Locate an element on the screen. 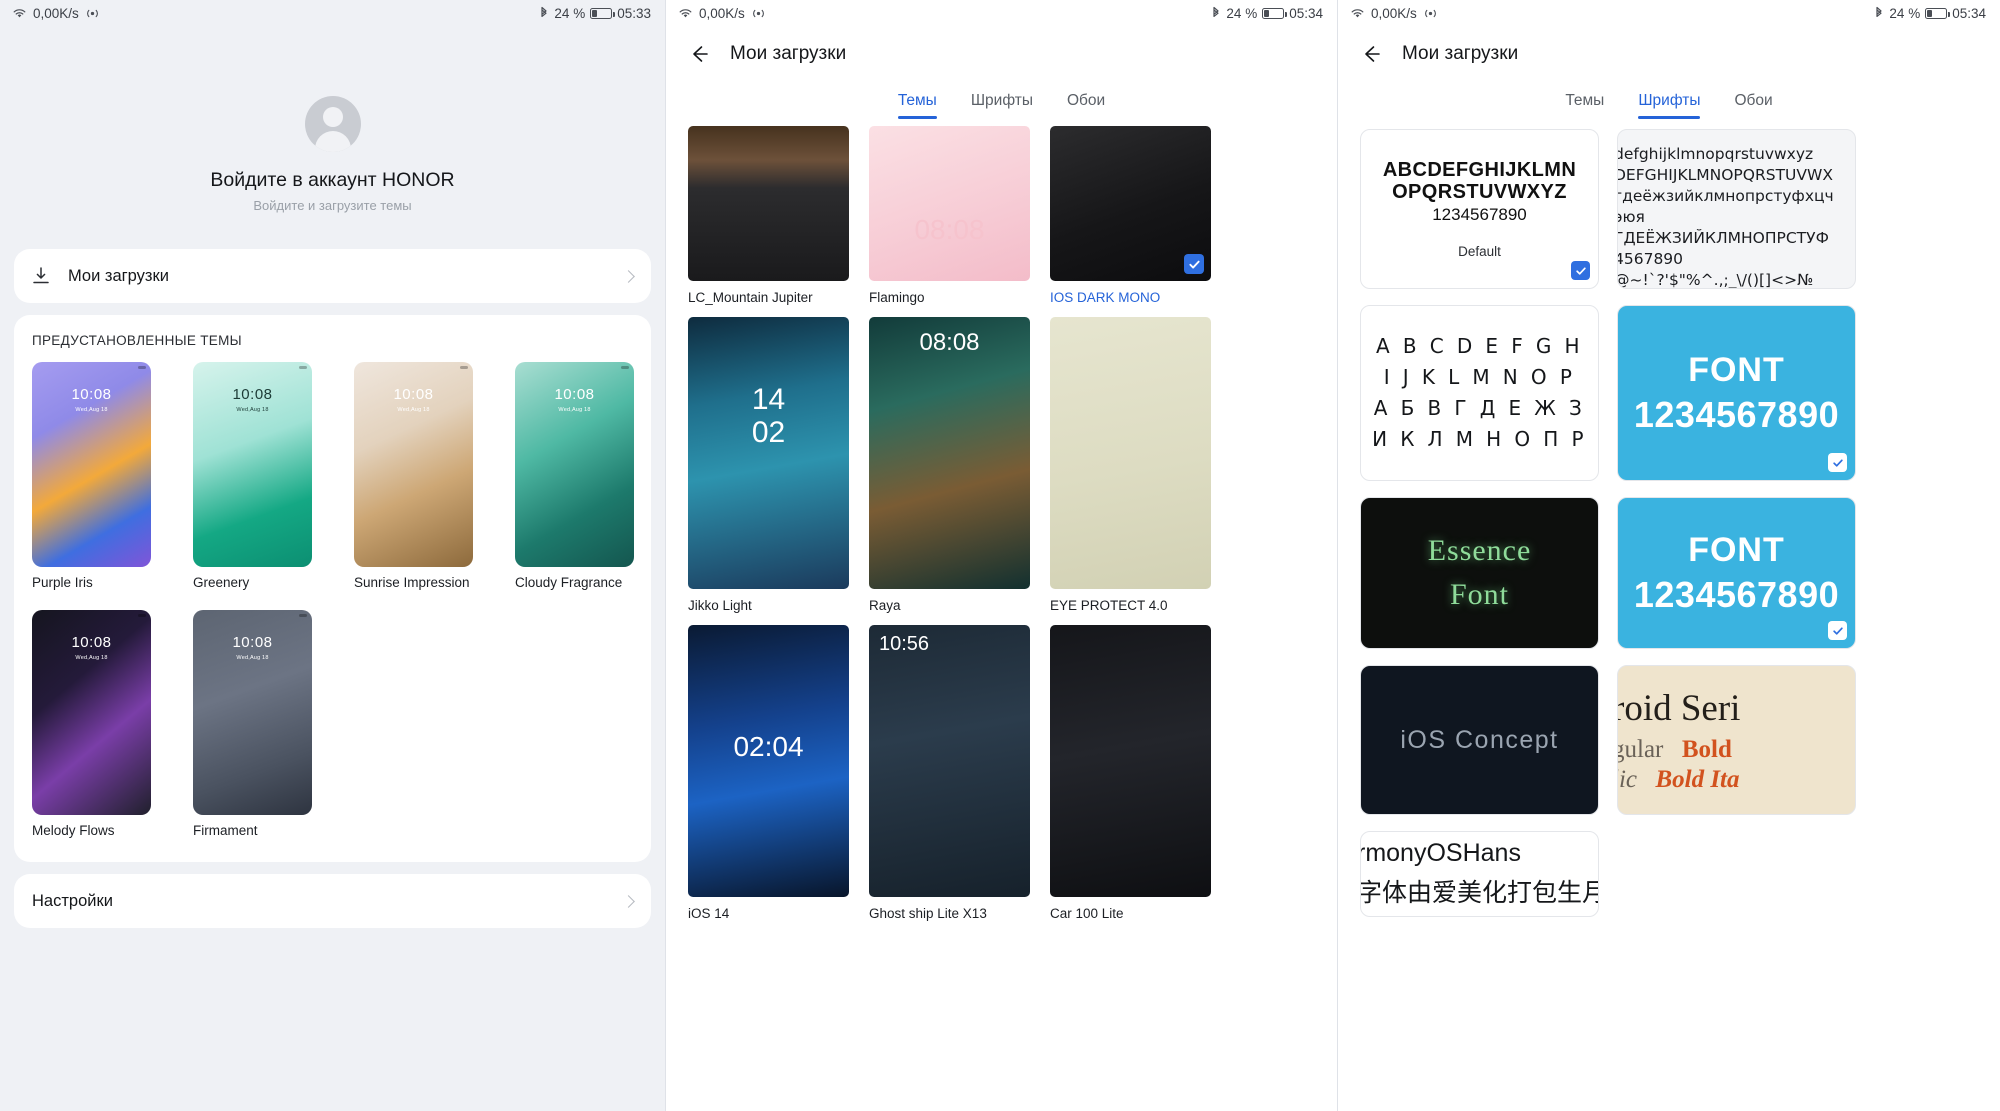  preset-theme-item: 10:08 Wed,Aug 18 Cloudy Fragrance is located at coordinates (574, 476).